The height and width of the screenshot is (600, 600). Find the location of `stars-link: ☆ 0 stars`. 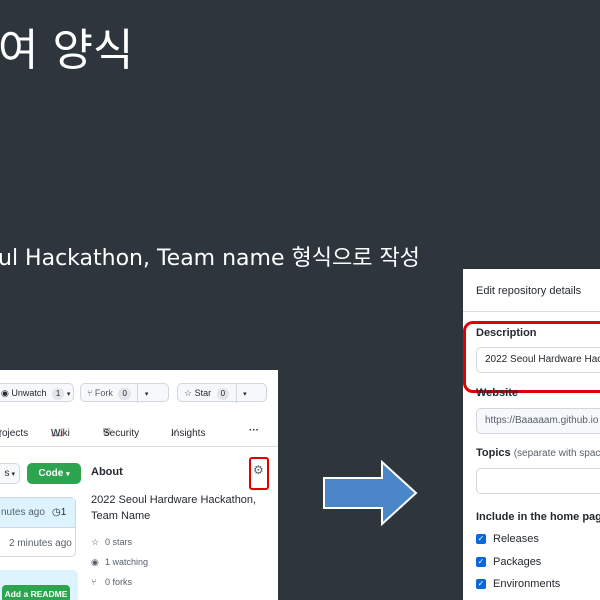

stars-link: ☆ 0 stars is located at coordinates (111, 542).